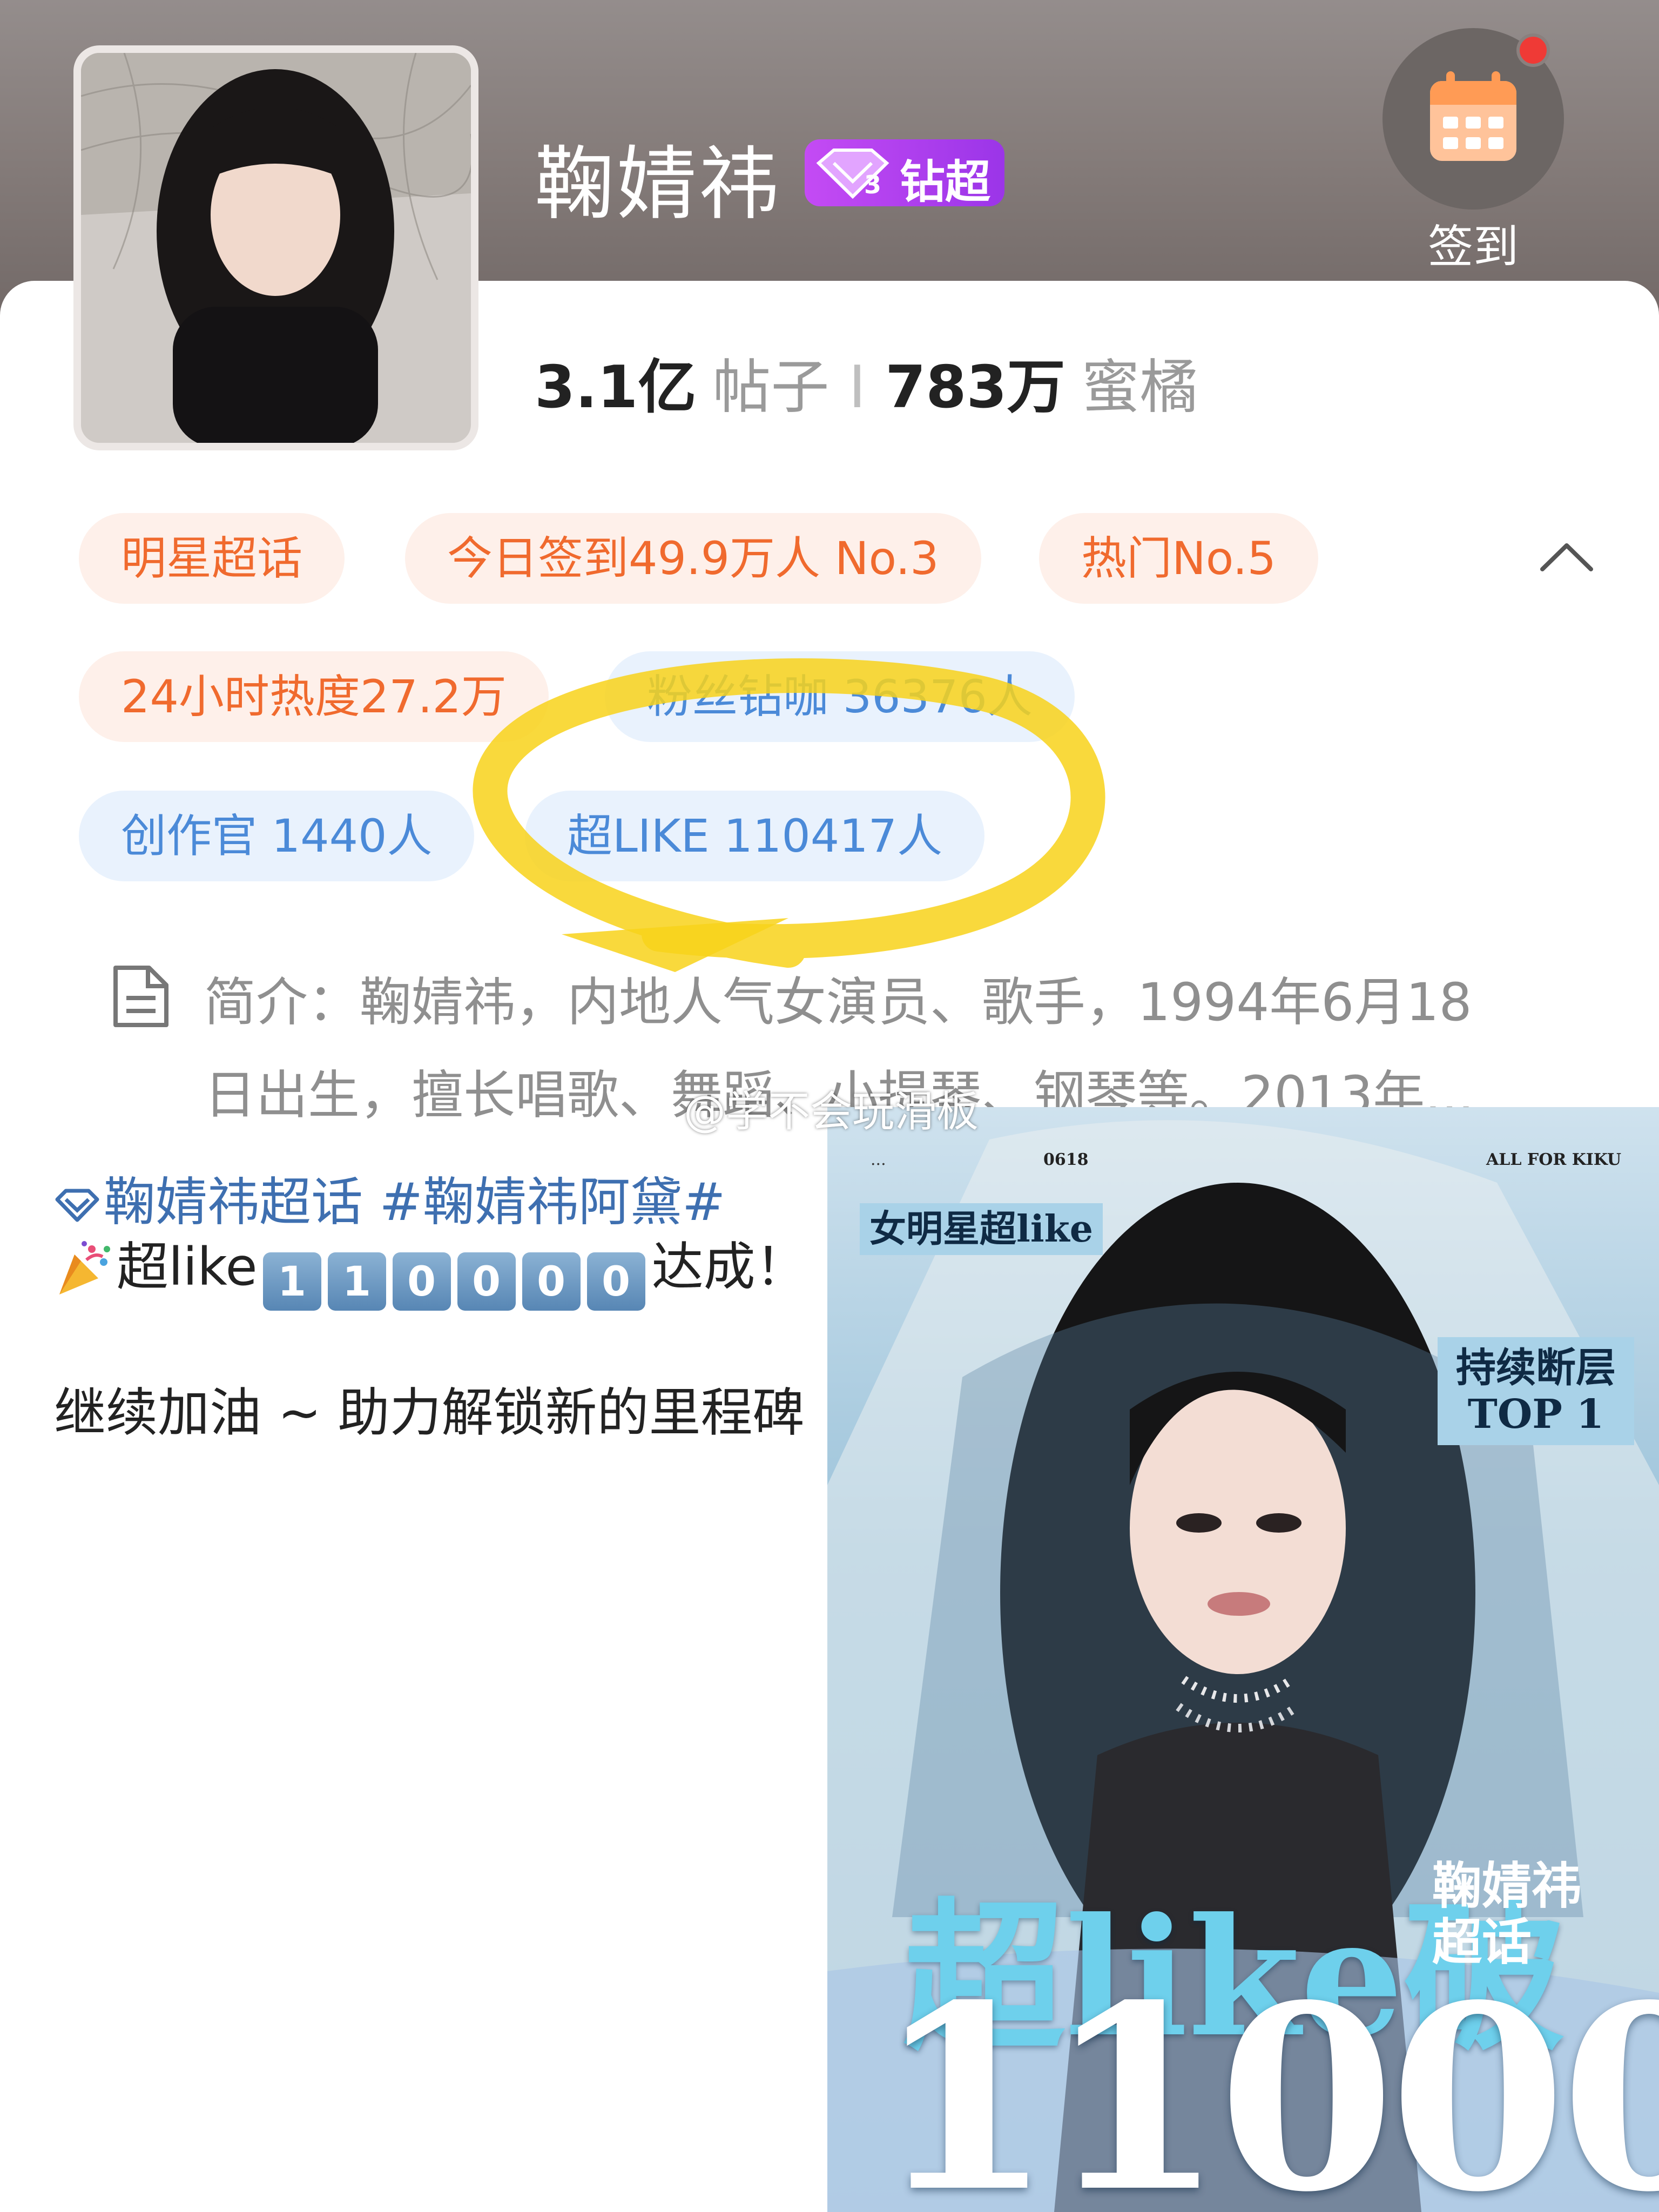  Describe the element at coordinates (1507, 1886) in the screenshot. I see `poster-side-line1: 鞠婧祎` at that location.